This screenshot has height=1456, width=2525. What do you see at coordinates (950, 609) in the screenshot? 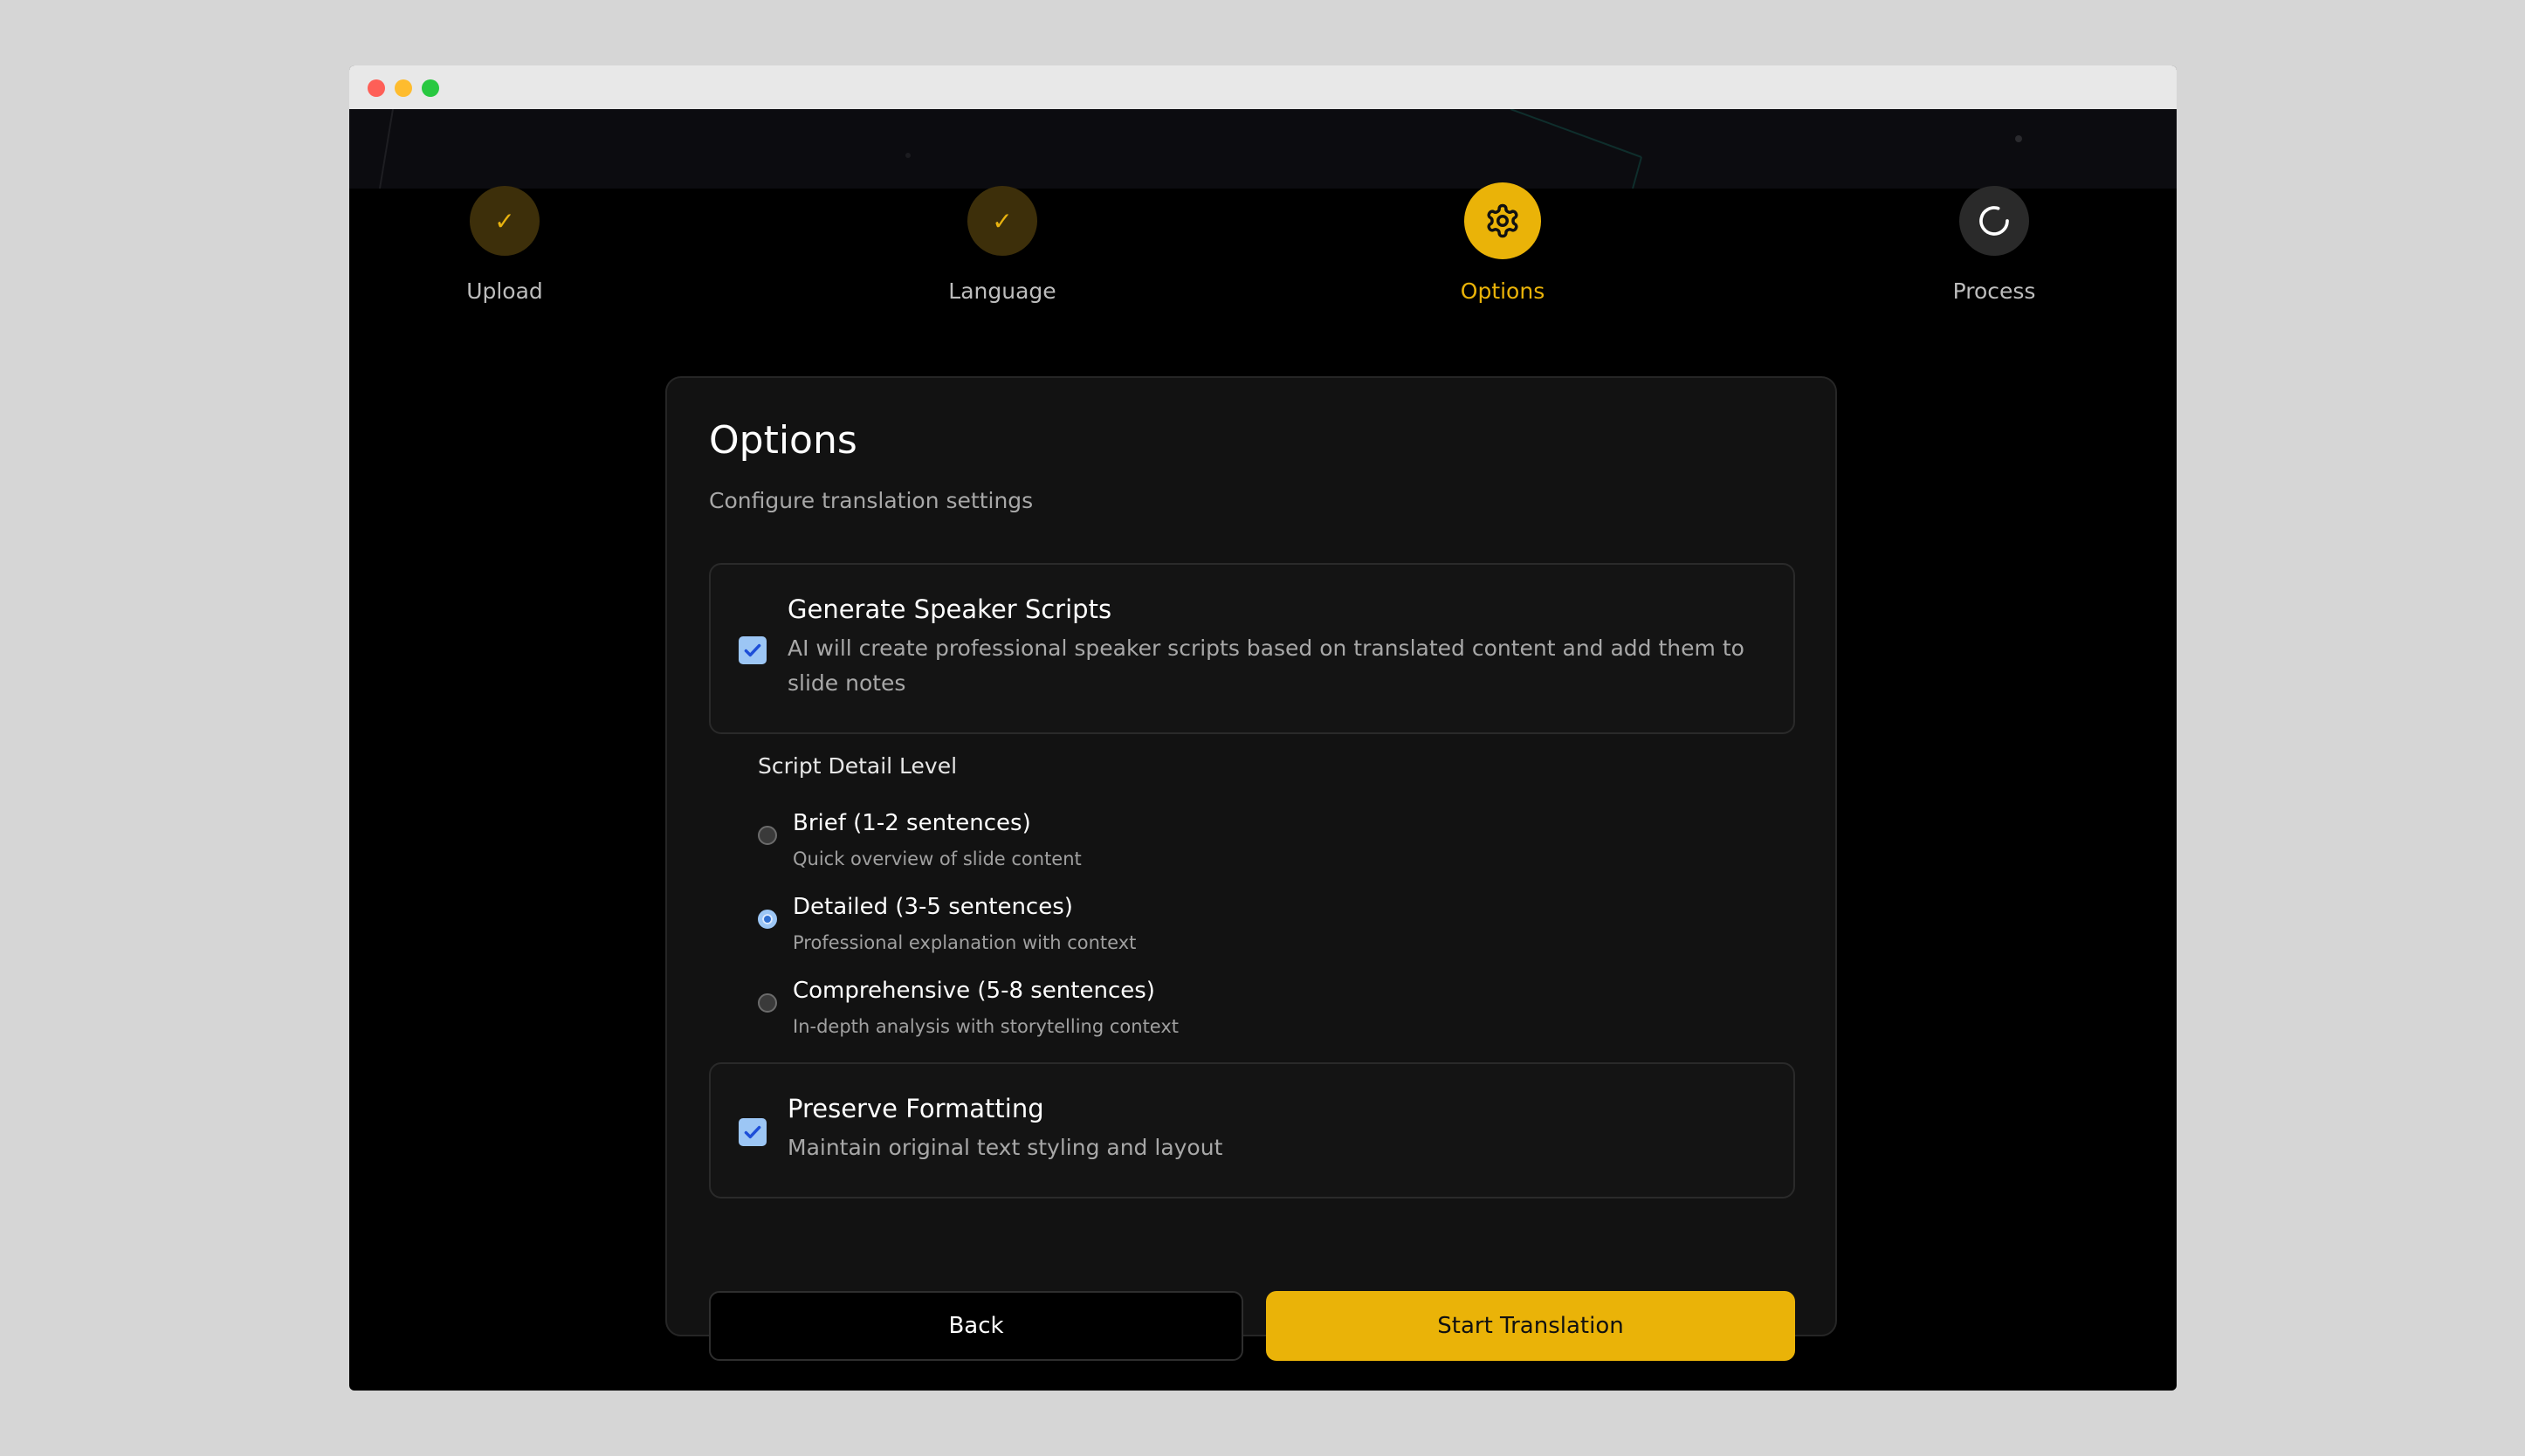
I see `speaker-scripts-title: Generate Speaker Scripts` at bounding box center [950, 609].